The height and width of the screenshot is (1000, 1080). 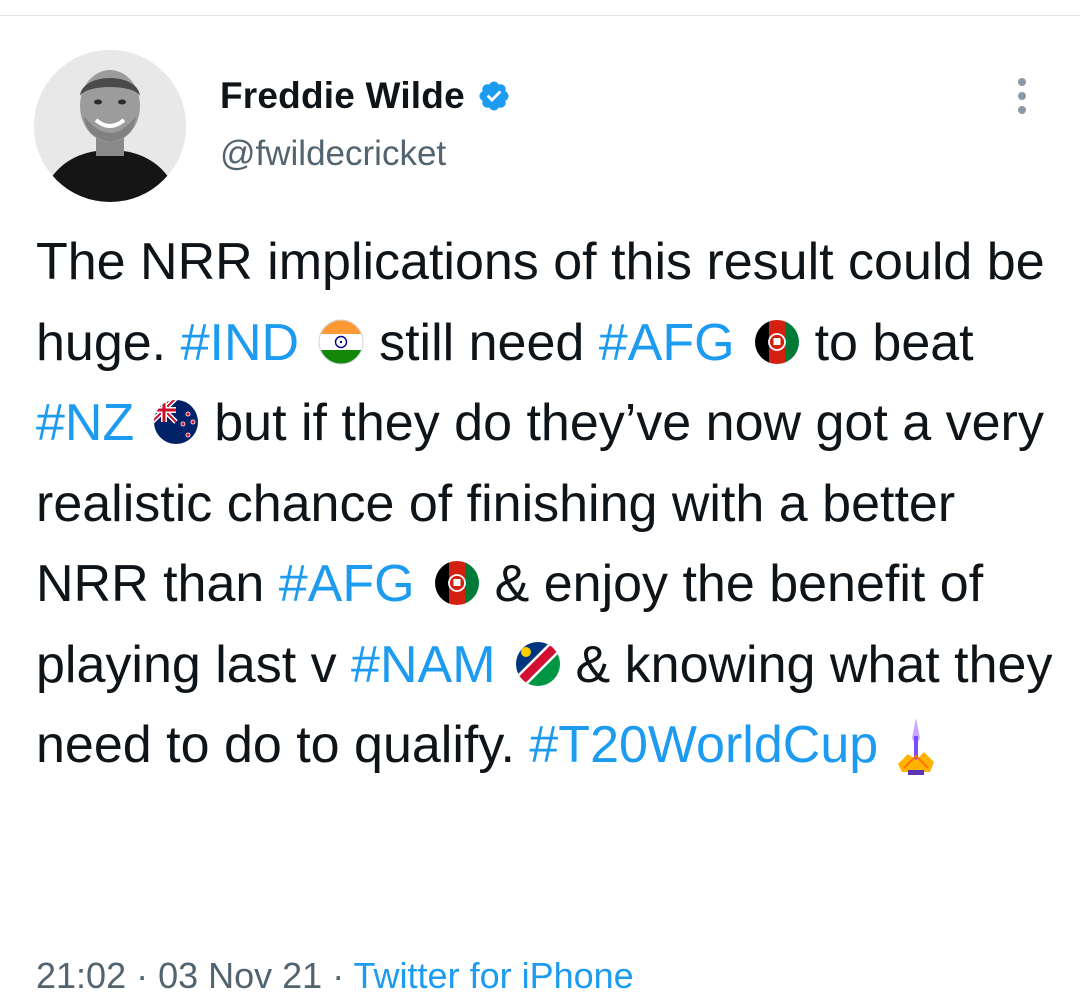 I want to click on new-zealand-flag-icon, so click(x=176, y=422).